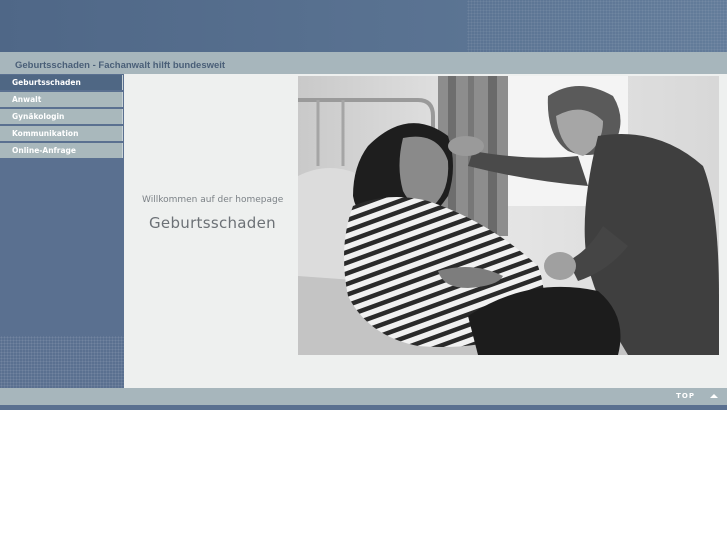  What do you see at coordinates (212, 223) in the screenshot?
I see `page-heading: Geburtsschaden` at bounding box center [212, 223].